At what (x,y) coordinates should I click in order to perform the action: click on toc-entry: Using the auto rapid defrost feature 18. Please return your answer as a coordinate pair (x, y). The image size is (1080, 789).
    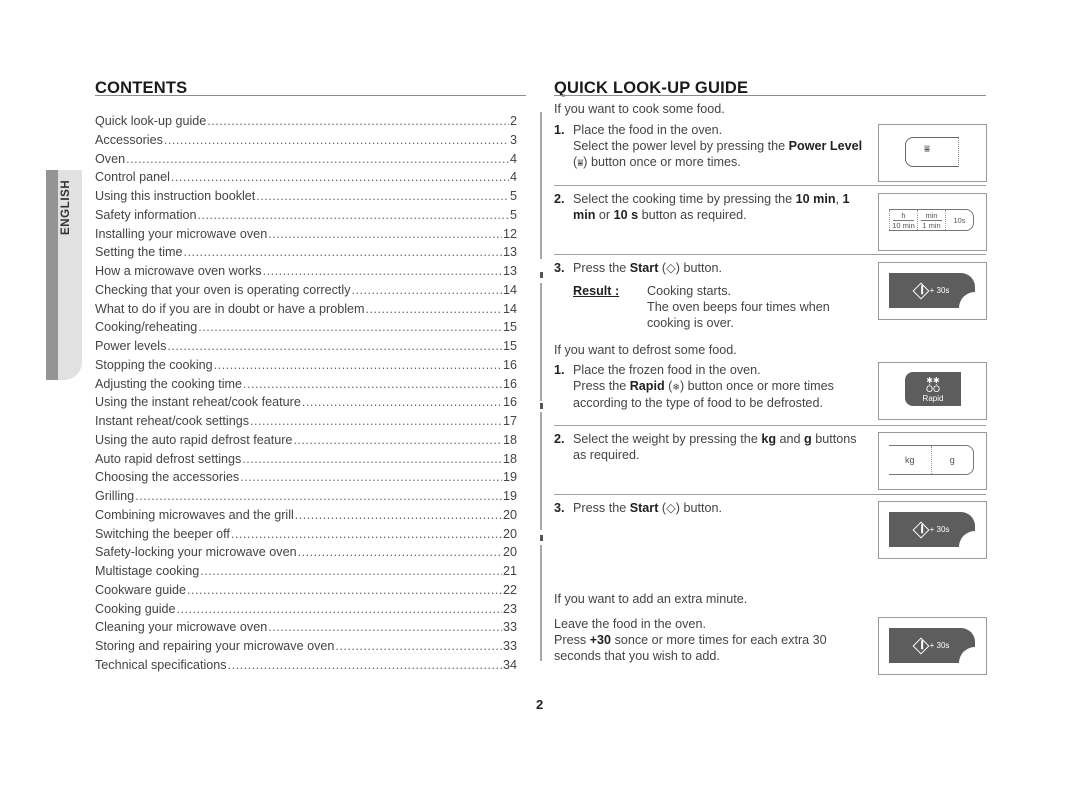
    Looking at the image, I should click on (306, 442).